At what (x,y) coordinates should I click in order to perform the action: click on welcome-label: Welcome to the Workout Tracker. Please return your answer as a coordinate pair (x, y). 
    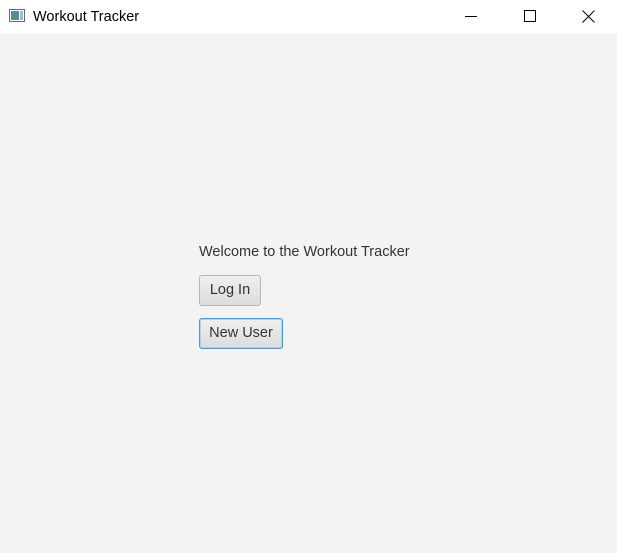
    Looking at the image, I should click on (304, 252).